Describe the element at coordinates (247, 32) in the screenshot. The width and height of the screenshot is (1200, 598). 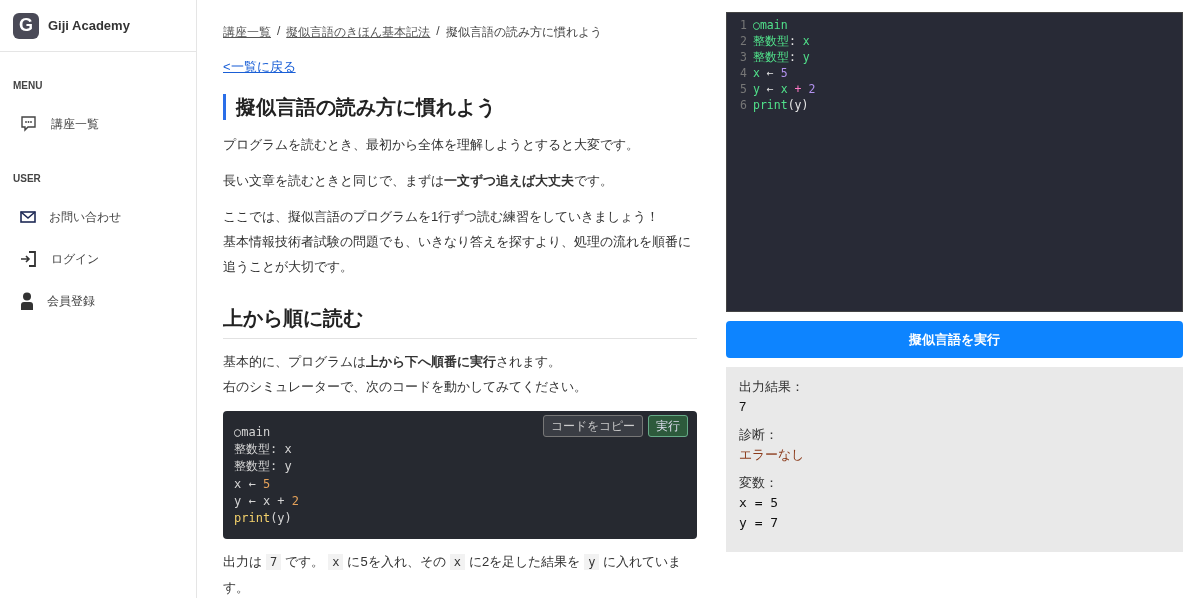
I see `breadcrumb-link: 講座一覧` at that location.